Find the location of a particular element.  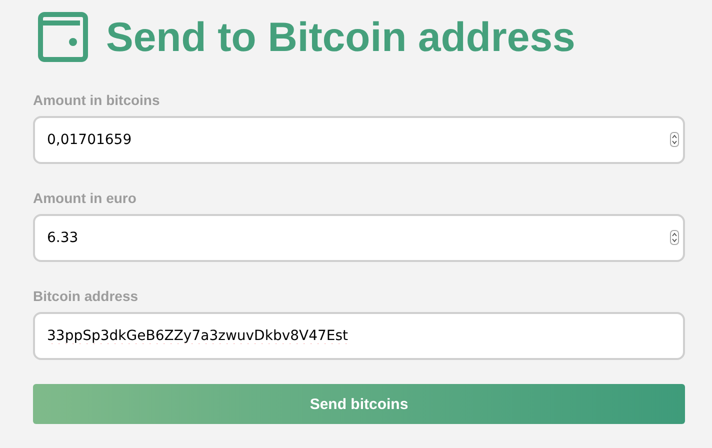

input-field: 0,01701659 is located at coordinates (359, 140).